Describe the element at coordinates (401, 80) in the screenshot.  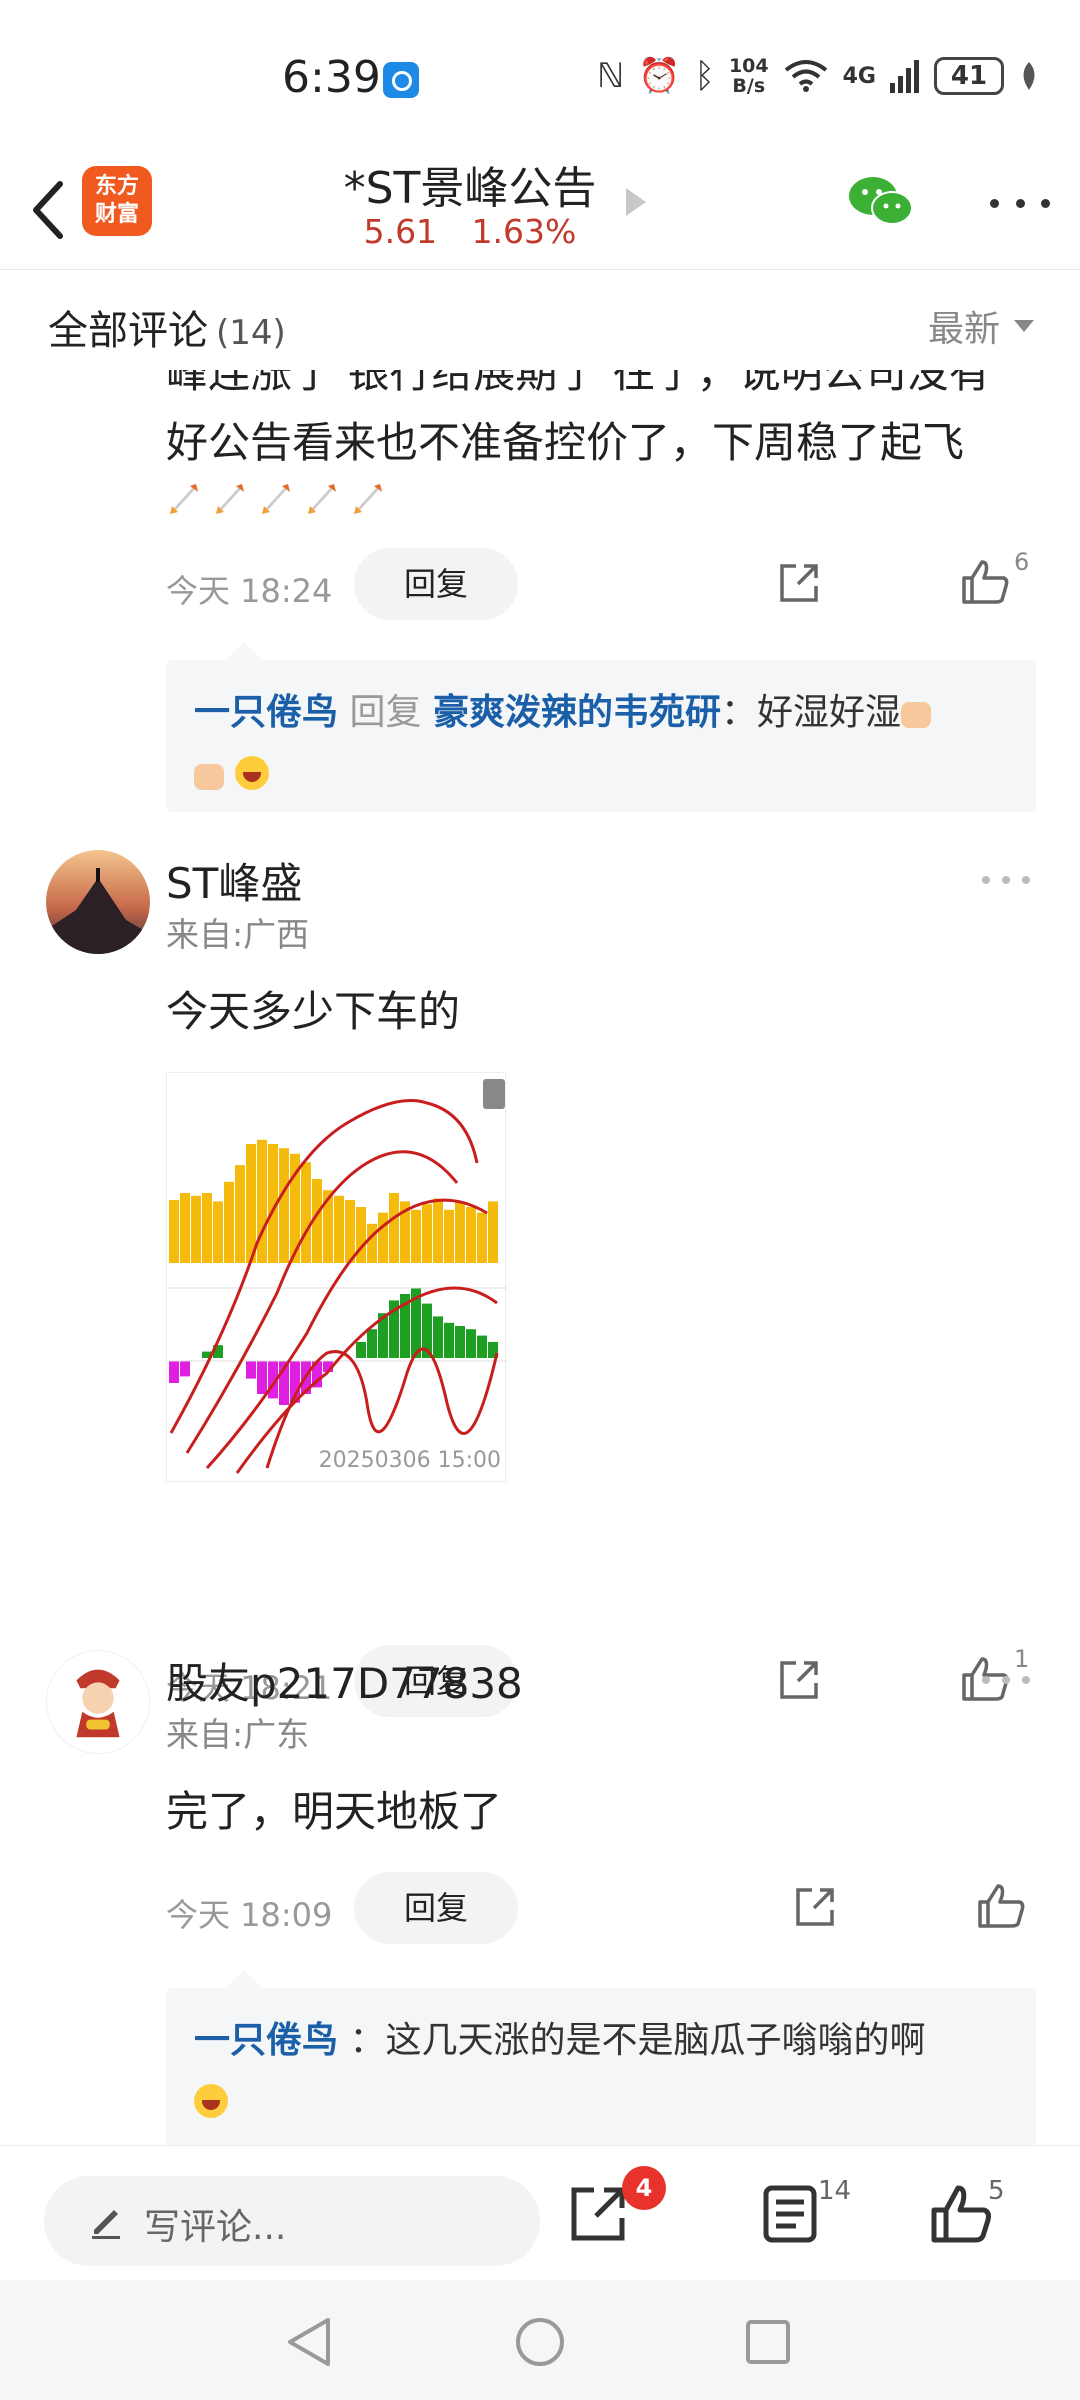
I see `app-notification-icon` at that location.